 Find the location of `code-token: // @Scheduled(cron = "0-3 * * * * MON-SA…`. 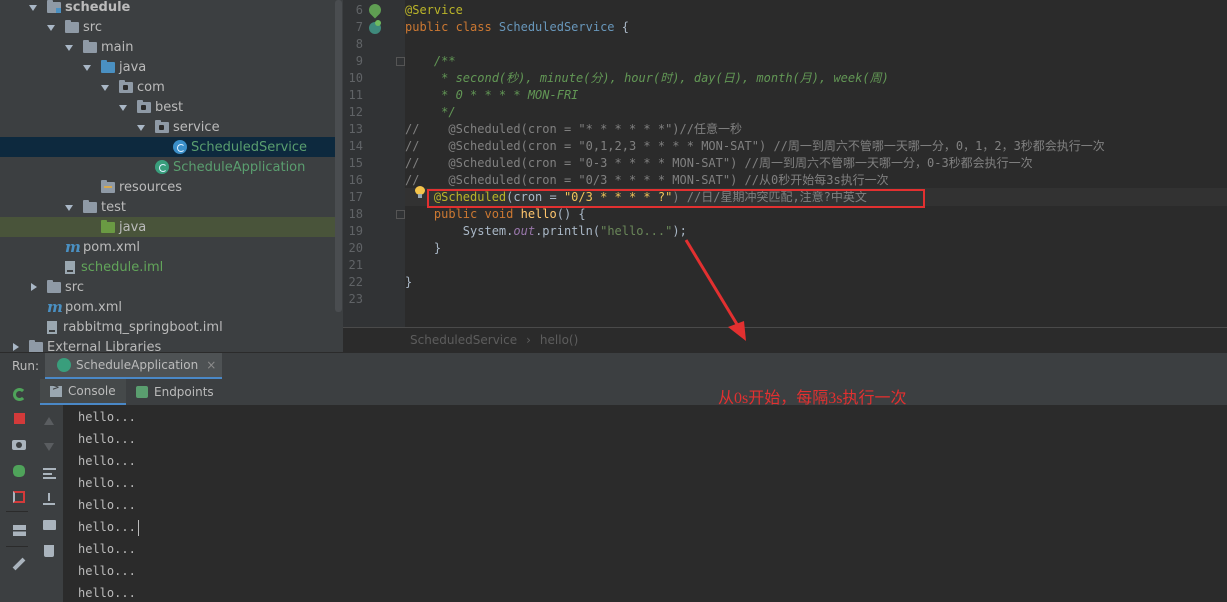

code-token: // @Scheduled(cron = "0-3 * * * * MON-SA… is located at coordinates (719, 163).